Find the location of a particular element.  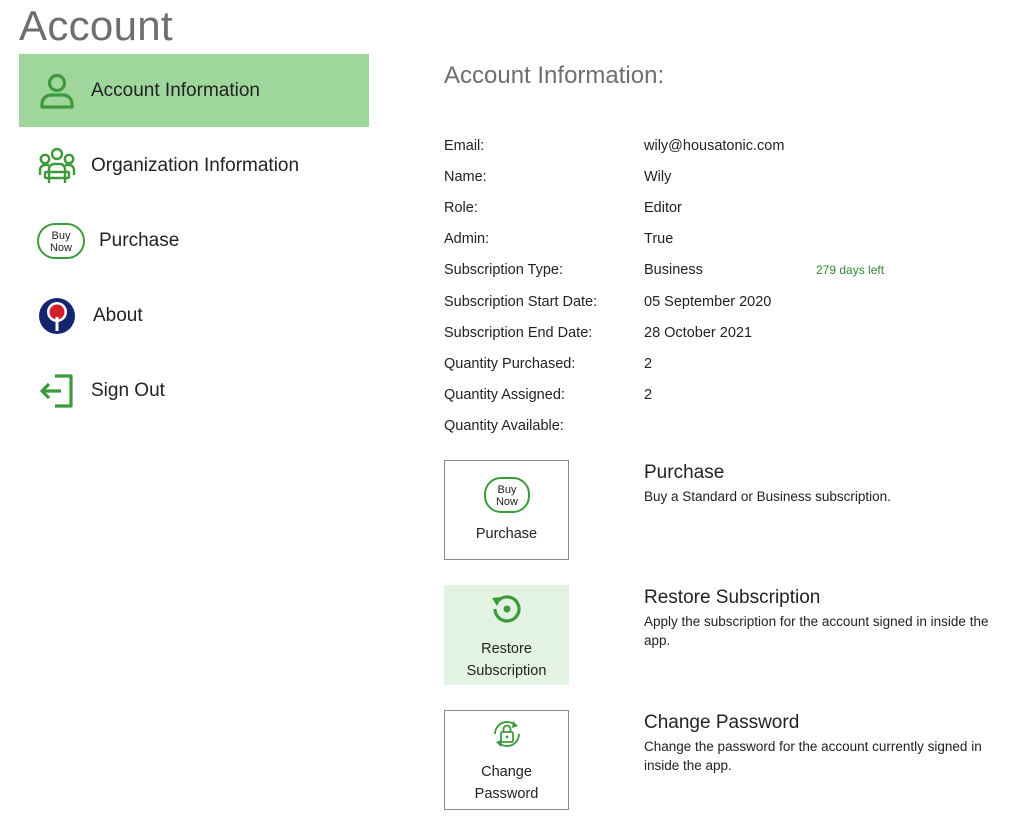

restore-subscription-button: Restore Subscription is located at coordinates (506, 635).